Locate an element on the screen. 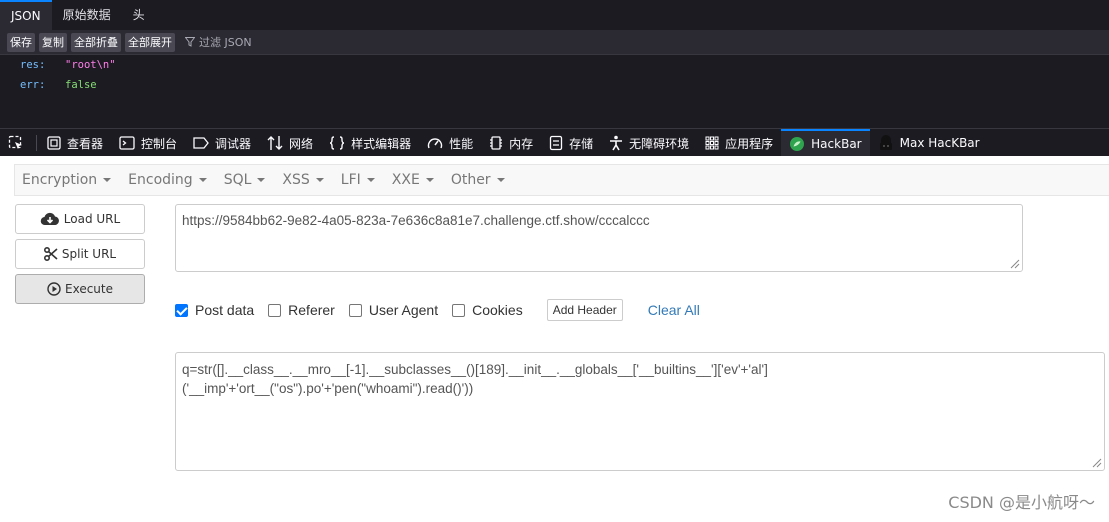 This screenshot has width=1109, height=522. pick-element-button is located at coordinates (17, 143).